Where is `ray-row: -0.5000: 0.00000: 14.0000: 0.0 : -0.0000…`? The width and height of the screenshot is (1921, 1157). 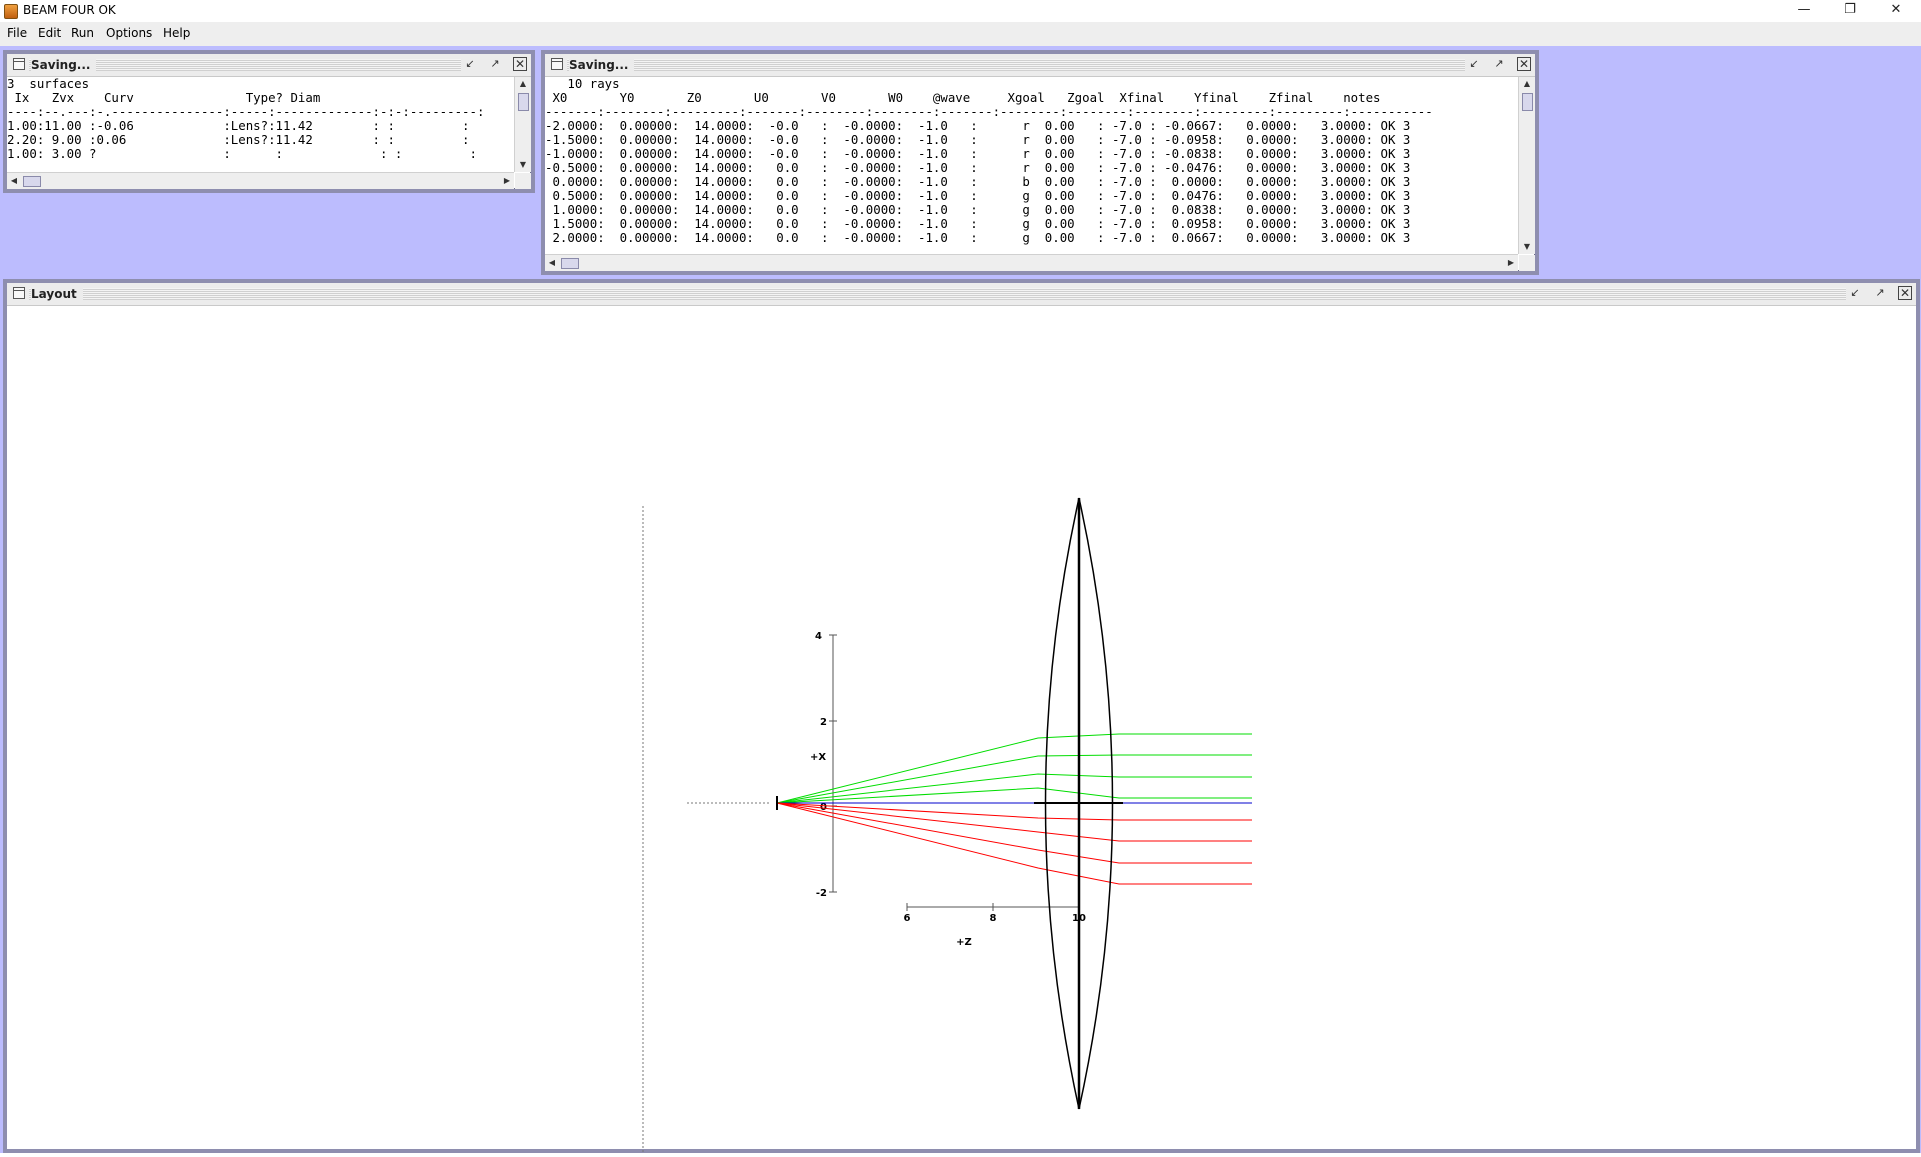
ray-row: -0.5000: 0.00000: 14.0000: 0.0 : -0.0000… is located at coordinates (978, 167).